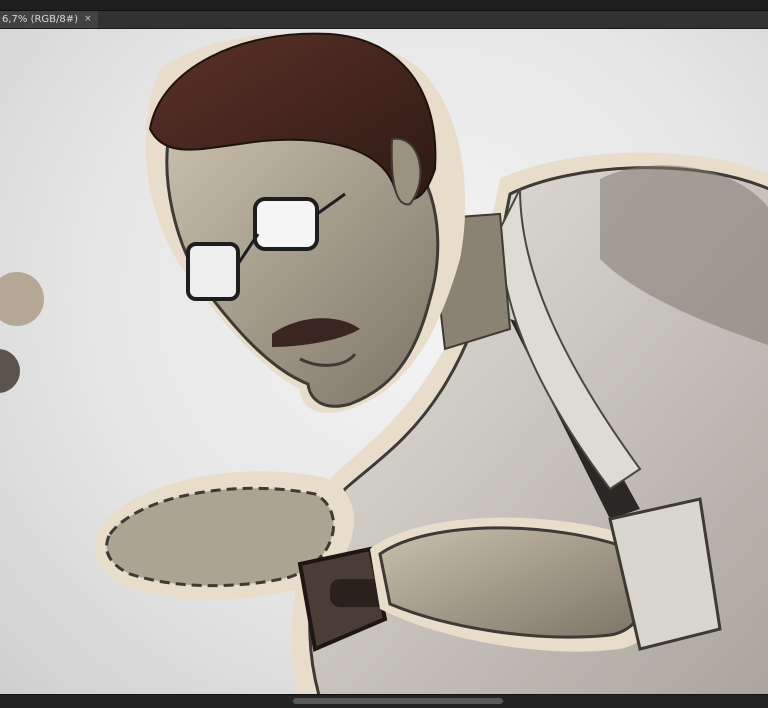 This screenshot has height=708, width=768. Describe the element at coordinates (384, 5) in the screenshot. I see `menu-bar` at that location.